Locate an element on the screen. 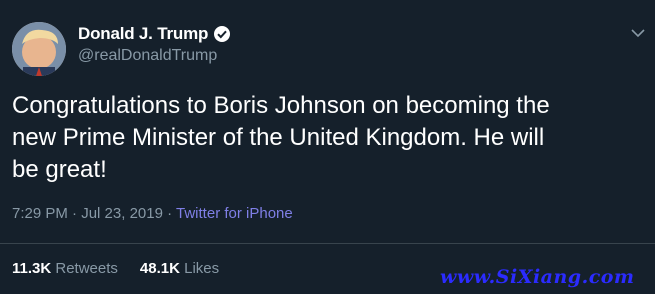 This screenshot has width=655, height=294. retweets-count: 11.3K is located at coordinates (32, 268).